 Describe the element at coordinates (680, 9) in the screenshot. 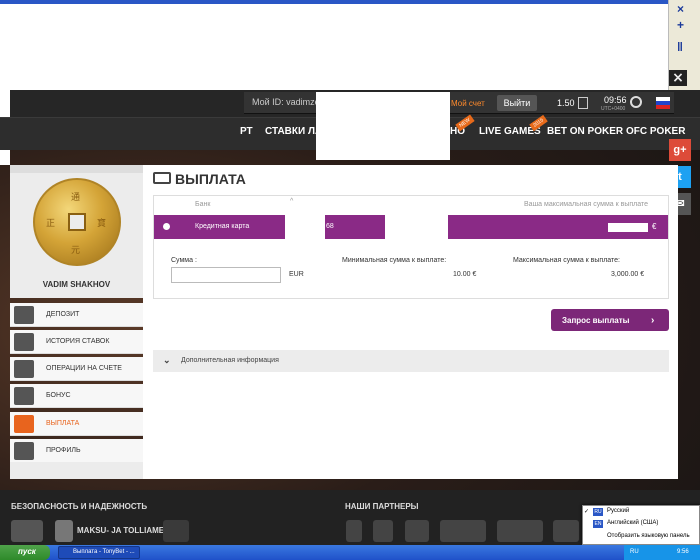

I see `close-tab-icon: ×` at that location.